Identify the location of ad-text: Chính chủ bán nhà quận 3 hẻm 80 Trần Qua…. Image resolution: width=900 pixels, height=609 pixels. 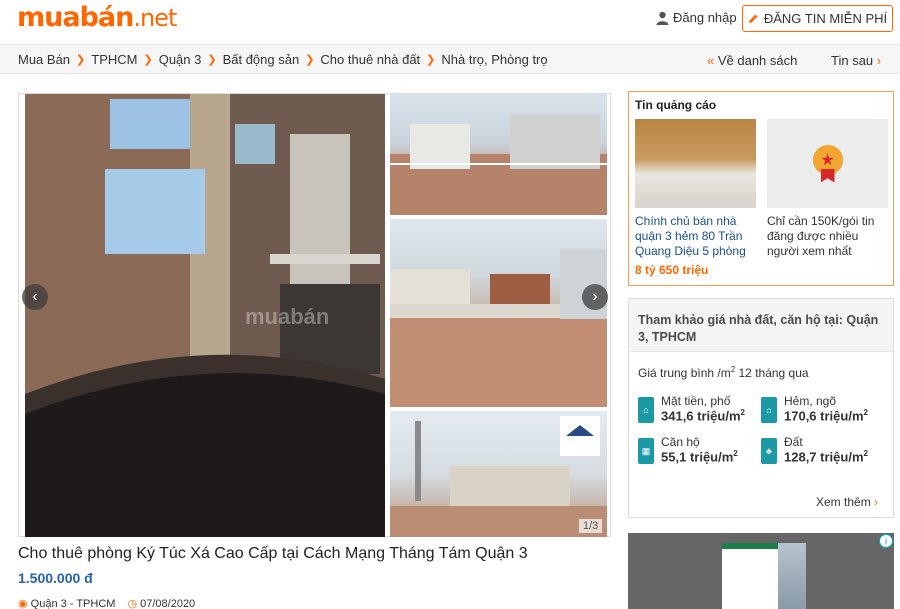
(695, 236).